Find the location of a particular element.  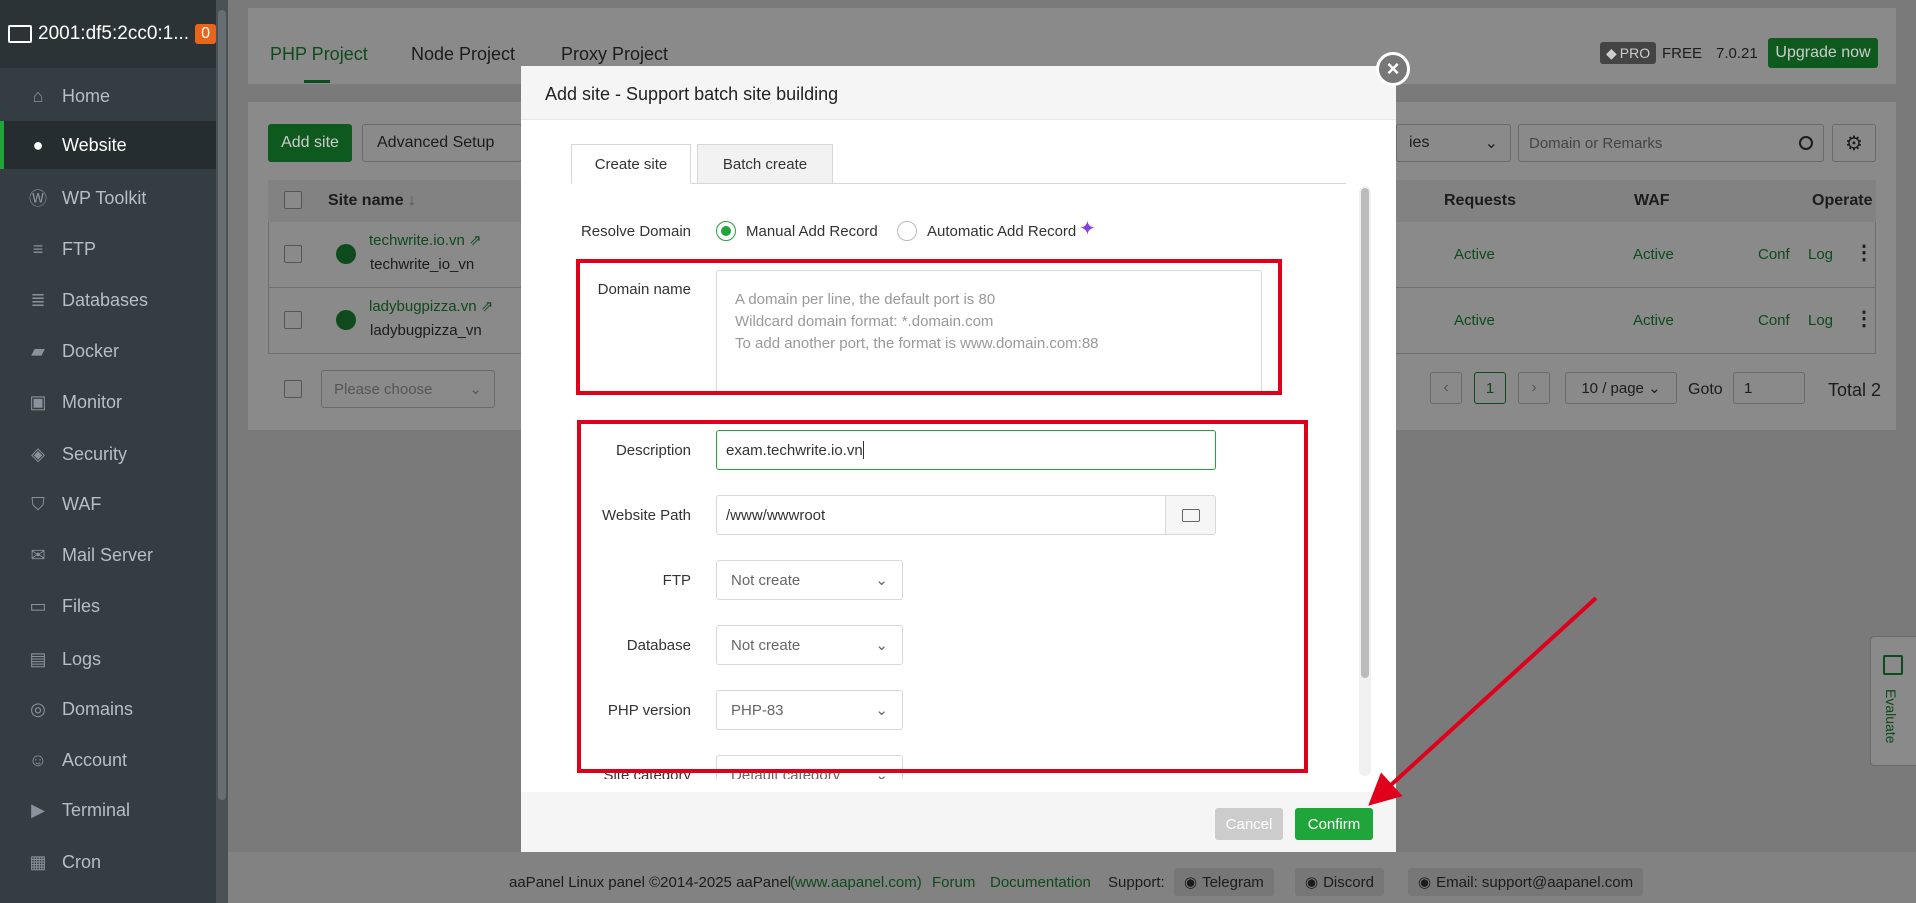

total-count: Total 2 is located at coordinates (1855, 390).